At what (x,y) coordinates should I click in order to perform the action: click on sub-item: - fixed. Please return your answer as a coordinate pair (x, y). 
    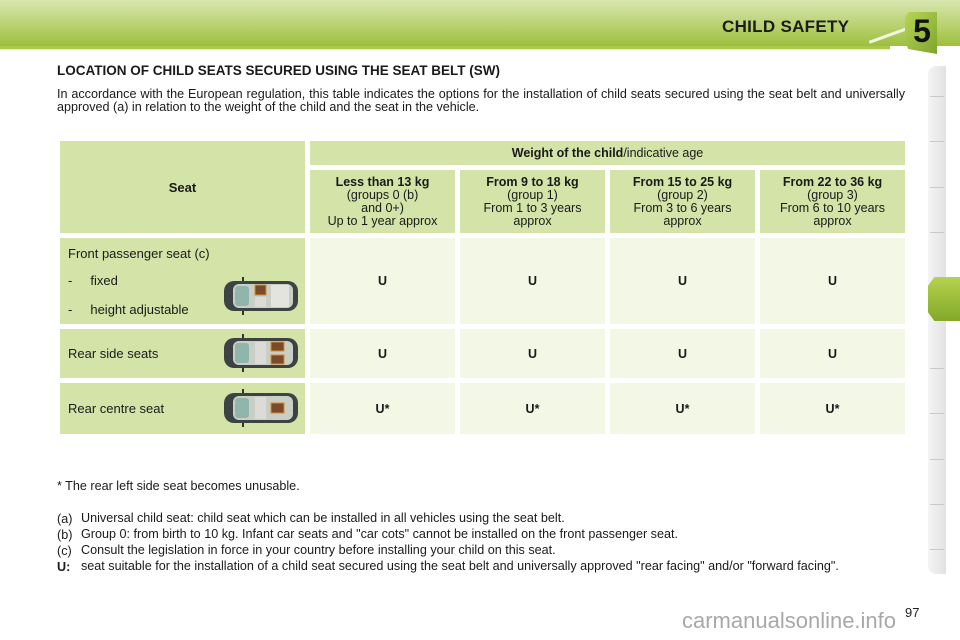
    Looking at the image, I should click on (93, 280).